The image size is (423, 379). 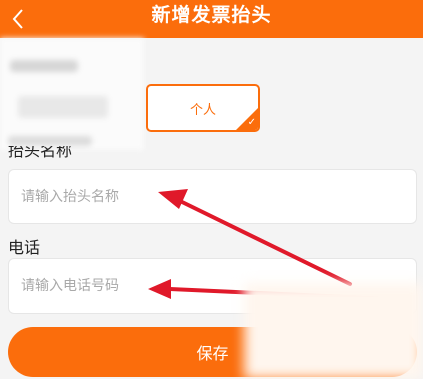 I want to click on invoice-type-personal-option: 个人 ✓, so click(x=203, y=108).